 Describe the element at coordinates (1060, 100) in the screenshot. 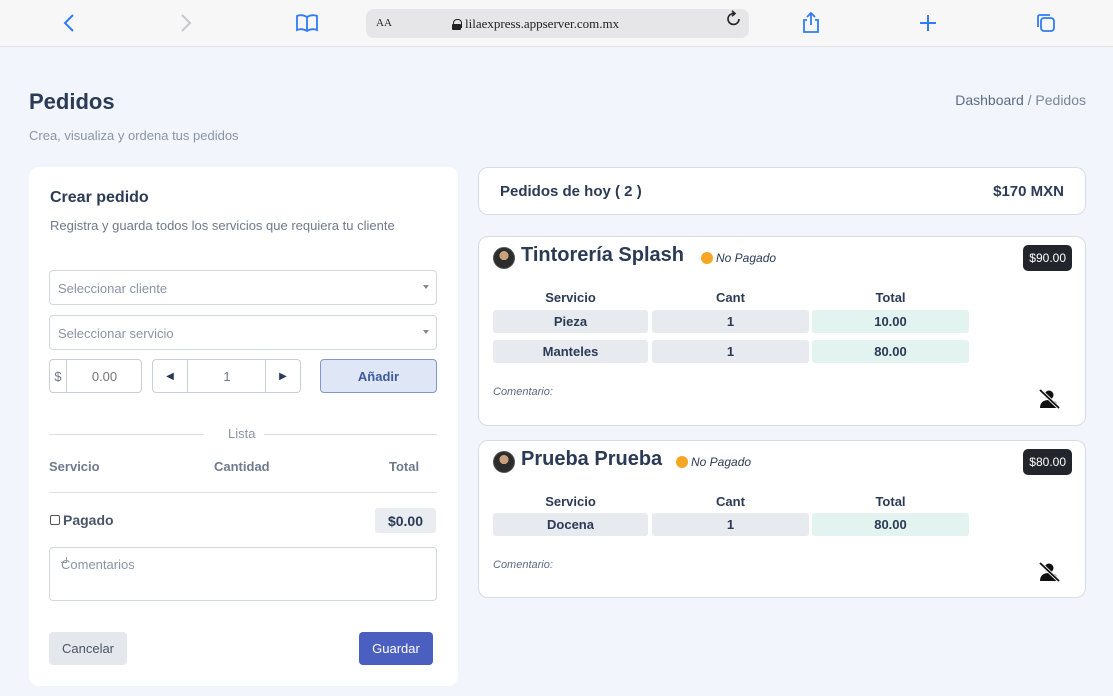

I see `breadcrumb-current: Pedidos` at that location.